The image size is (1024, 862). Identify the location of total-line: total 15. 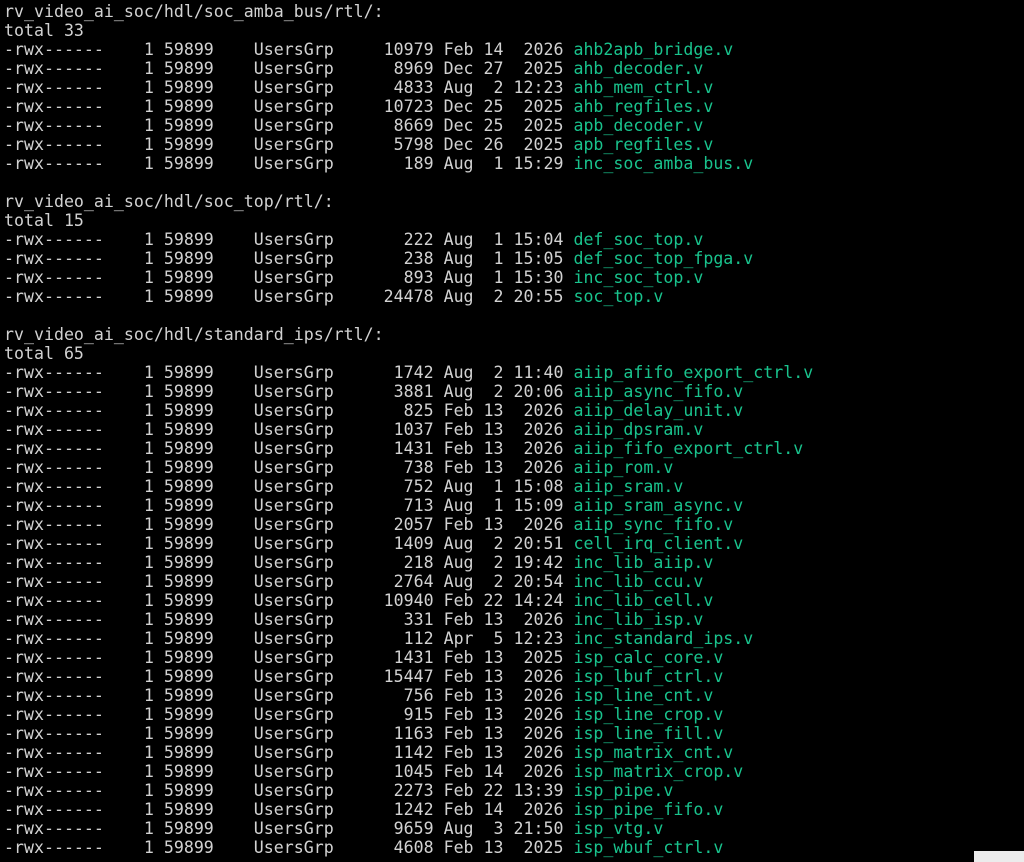
(44, 220).